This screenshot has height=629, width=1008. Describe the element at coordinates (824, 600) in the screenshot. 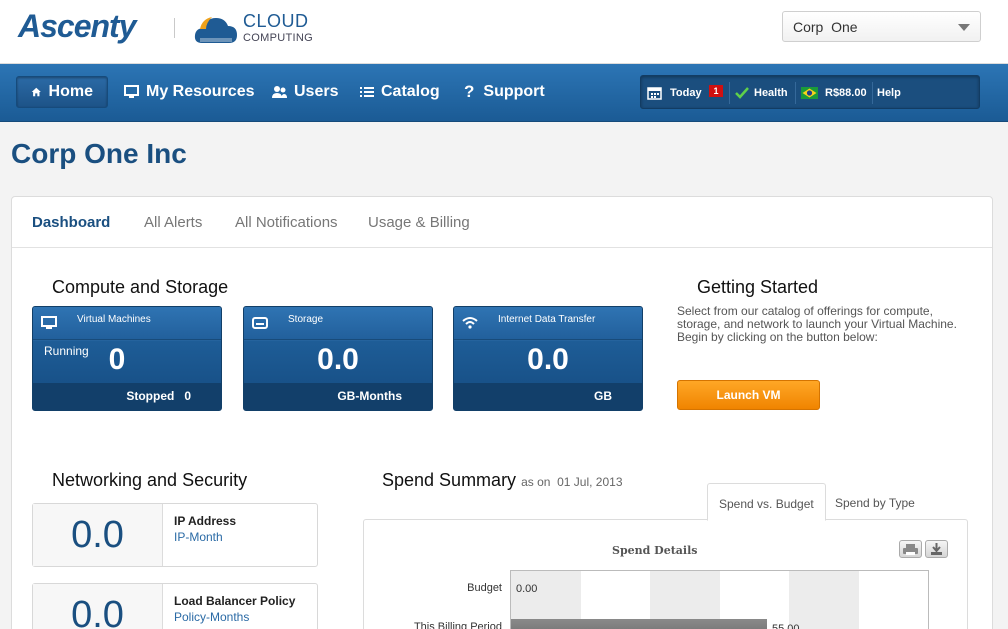

I see `grid-band` at that location.